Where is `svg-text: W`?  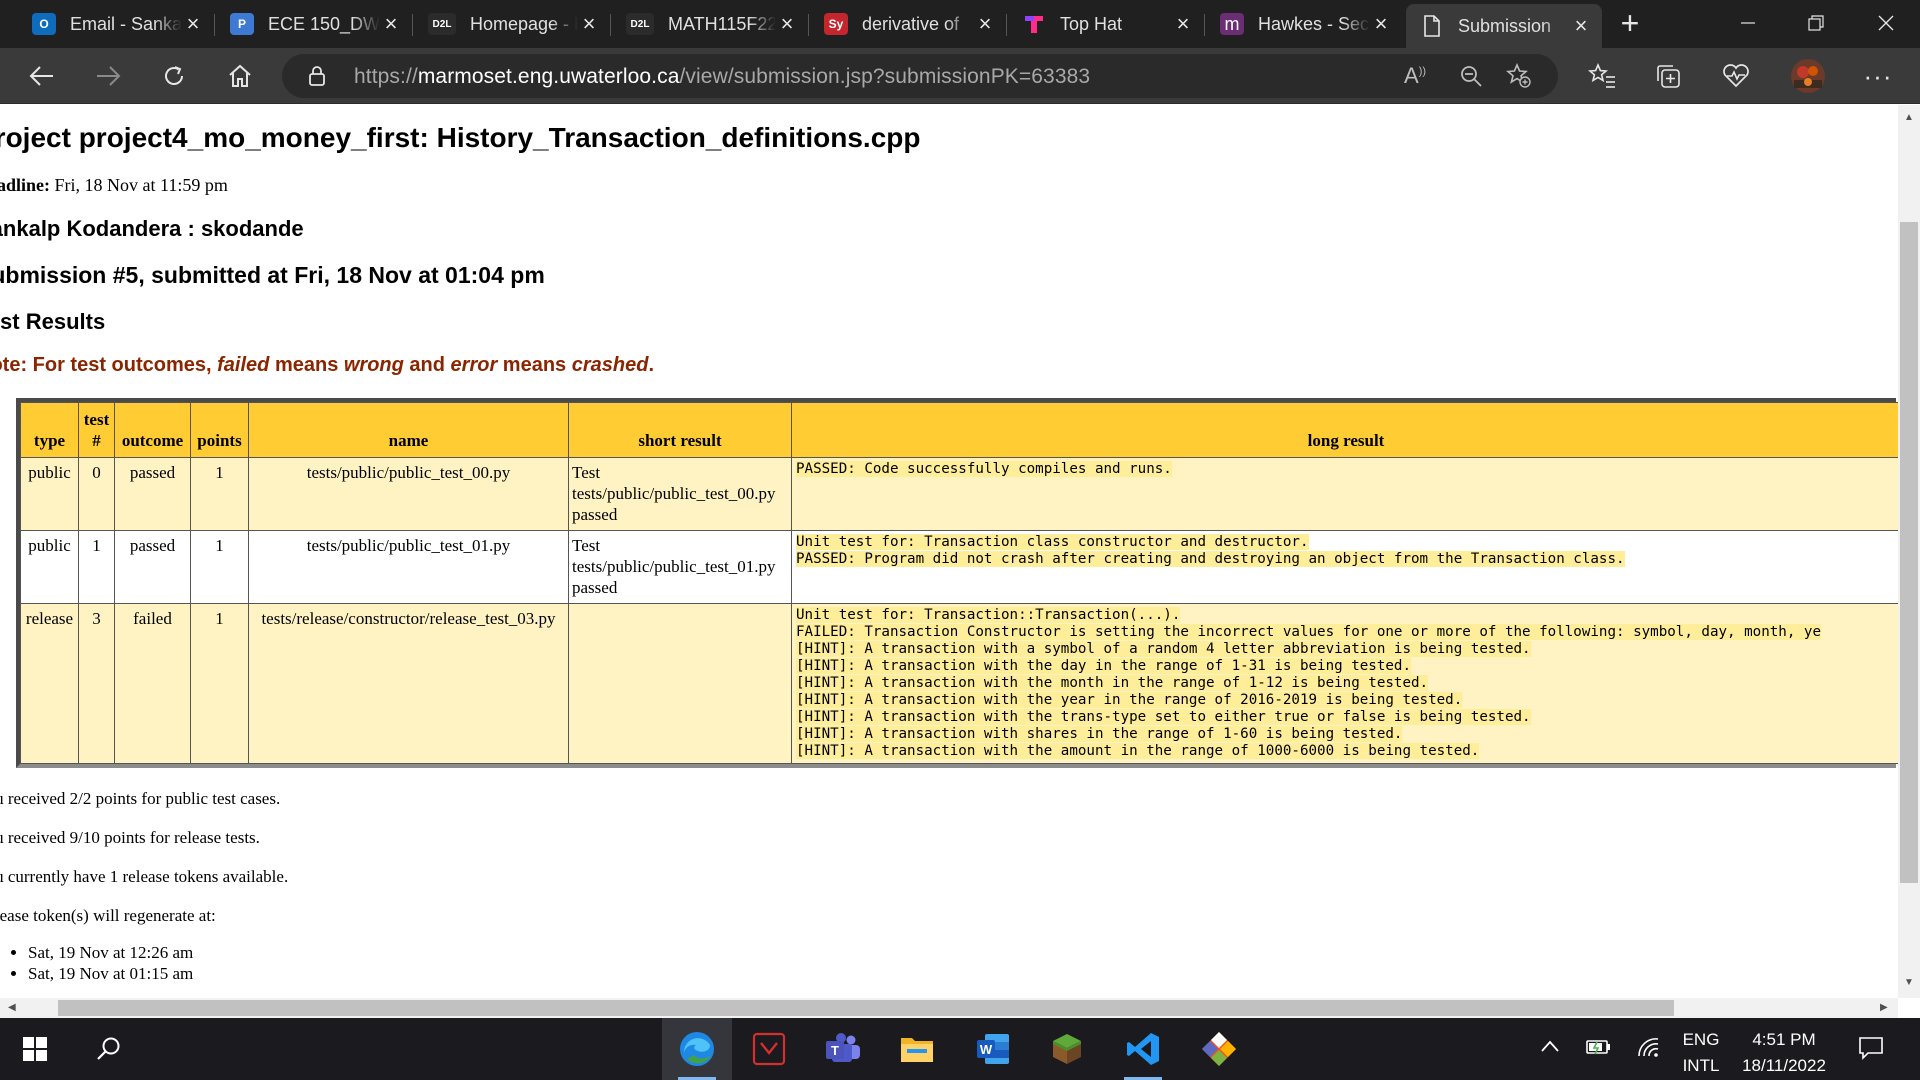
svg-text: W is located at coordinates (986, 1049).